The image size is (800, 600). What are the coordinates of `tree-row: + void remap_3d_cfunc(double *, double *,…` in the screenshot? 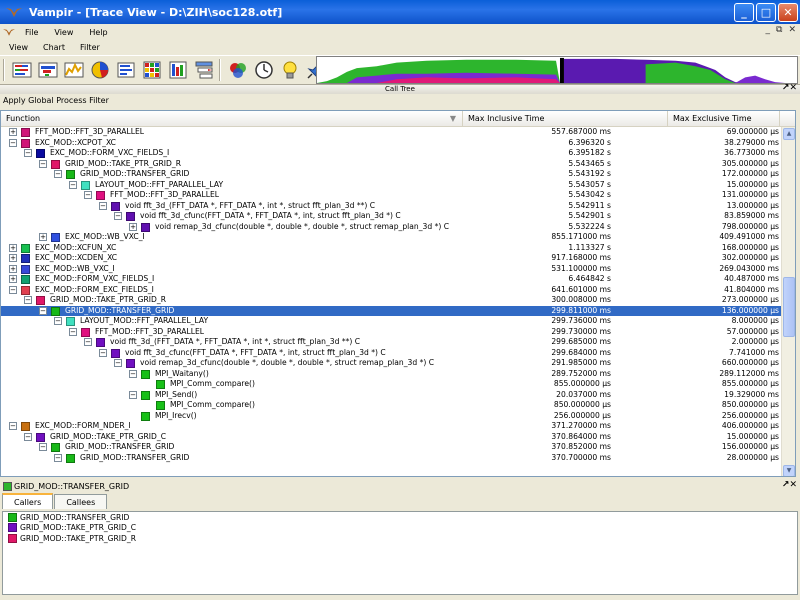 It's located at (398, 227).